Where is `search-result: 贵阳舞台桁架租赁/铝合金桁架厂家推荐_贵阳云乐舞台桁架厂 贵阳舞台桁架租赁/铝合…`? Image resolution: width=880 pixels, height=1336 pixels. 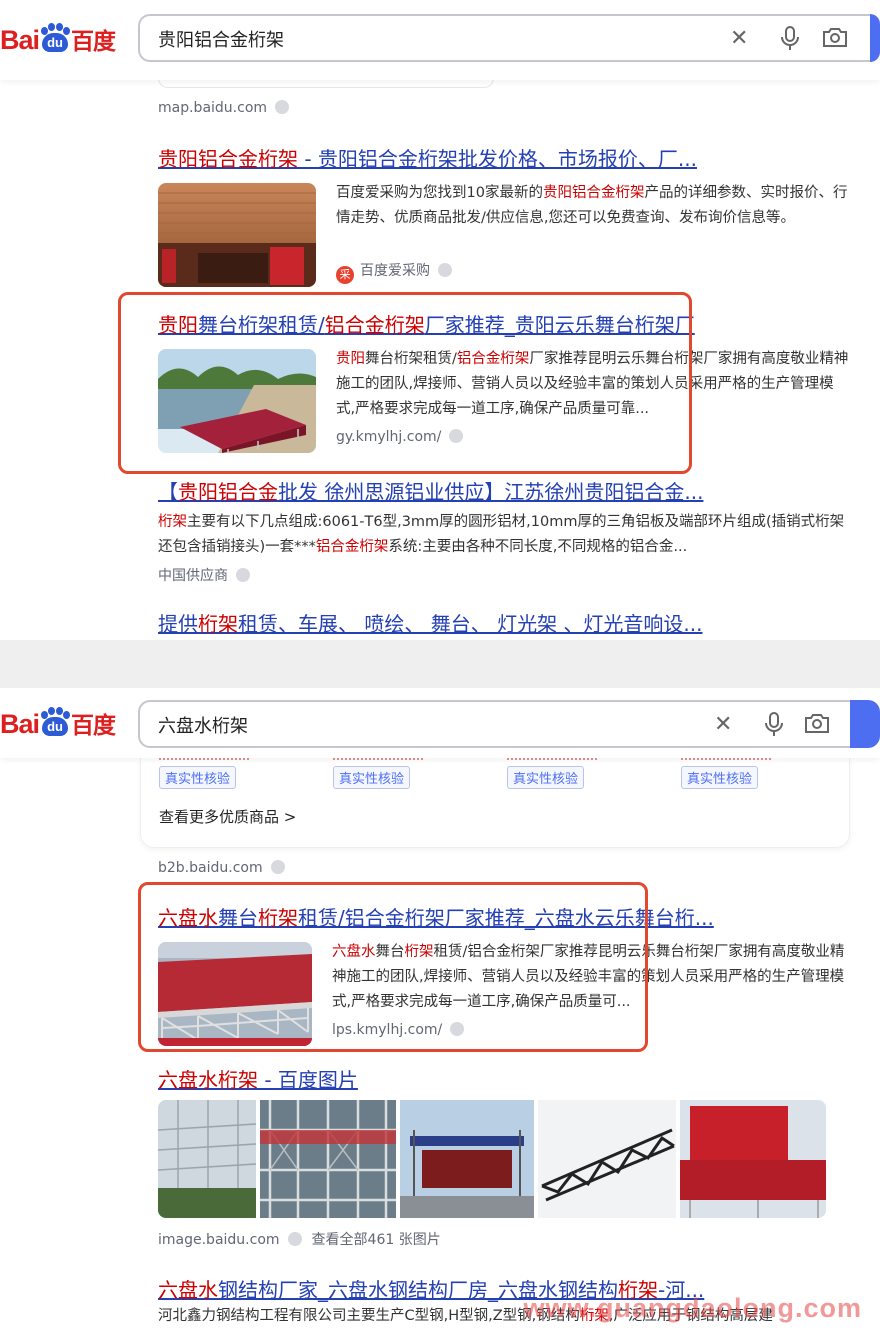
search-result: 贵阳舞台桁架租赁/铝合金桁架厂家推荐_贵阳云乐舞台桁架厂 贵阳舞台桁架租赁/铝合… is located at coordinates (508, 382).